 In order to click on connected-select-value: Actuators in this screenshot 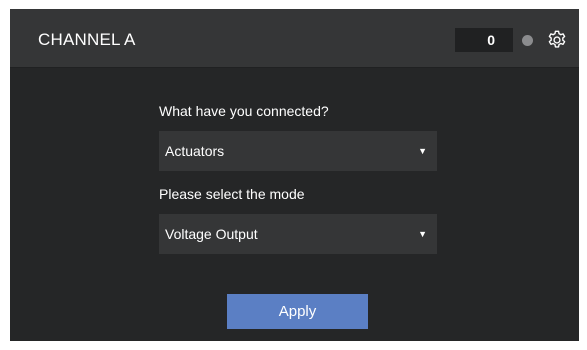, I will do `click(195, 151)`.